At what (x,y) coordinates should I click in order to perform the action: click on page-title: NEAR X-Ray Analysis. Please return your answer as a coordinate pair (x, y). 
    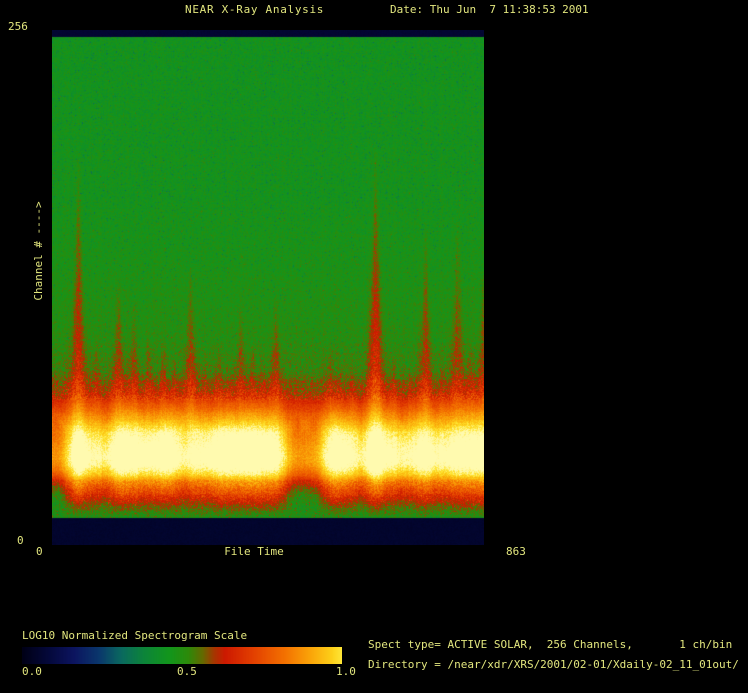
    Looking at the image, I should click on (255, 9).